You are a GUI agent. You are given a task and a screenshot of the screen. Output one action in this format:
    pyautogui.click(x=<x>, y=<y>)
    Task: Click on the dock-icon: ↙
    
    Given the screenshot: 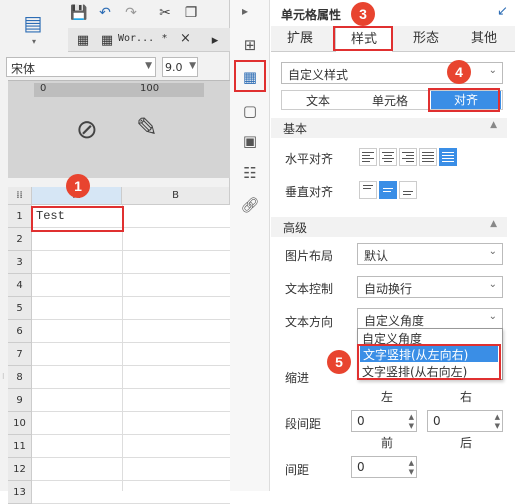 What is the action you would take?
    pyautogui.click(x=502, y=11)
    